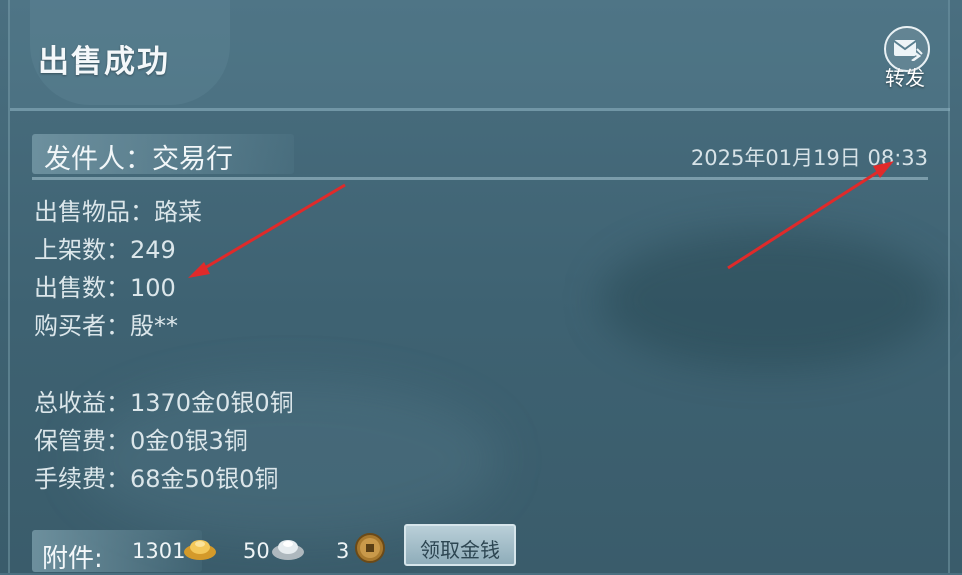 This screenshot has width=962, height=575. What do you see at coordinates (256, 551) in the screenshot?
I see `silver-amount: 50` at bounding box center [256, 551].